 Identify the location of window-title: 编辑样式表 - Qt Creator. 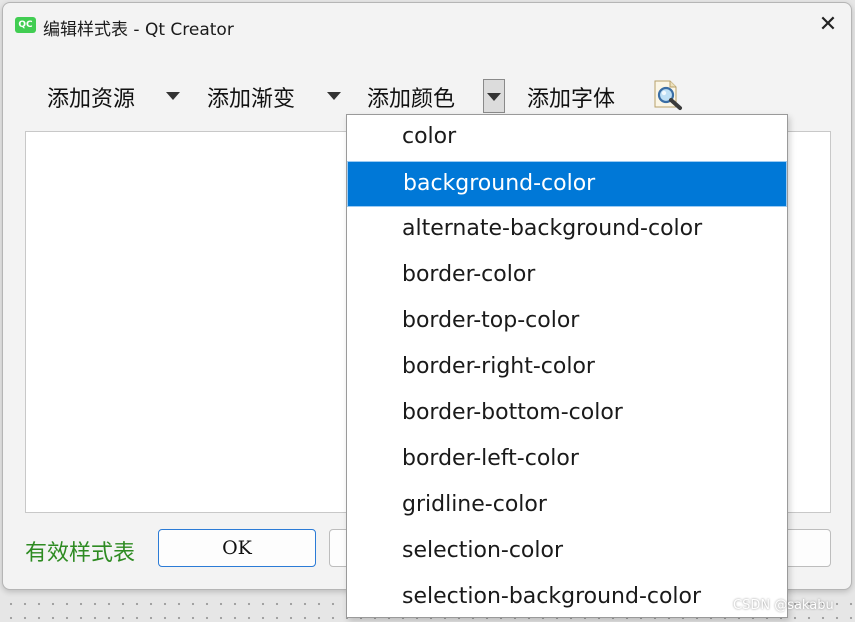
(138, 30).